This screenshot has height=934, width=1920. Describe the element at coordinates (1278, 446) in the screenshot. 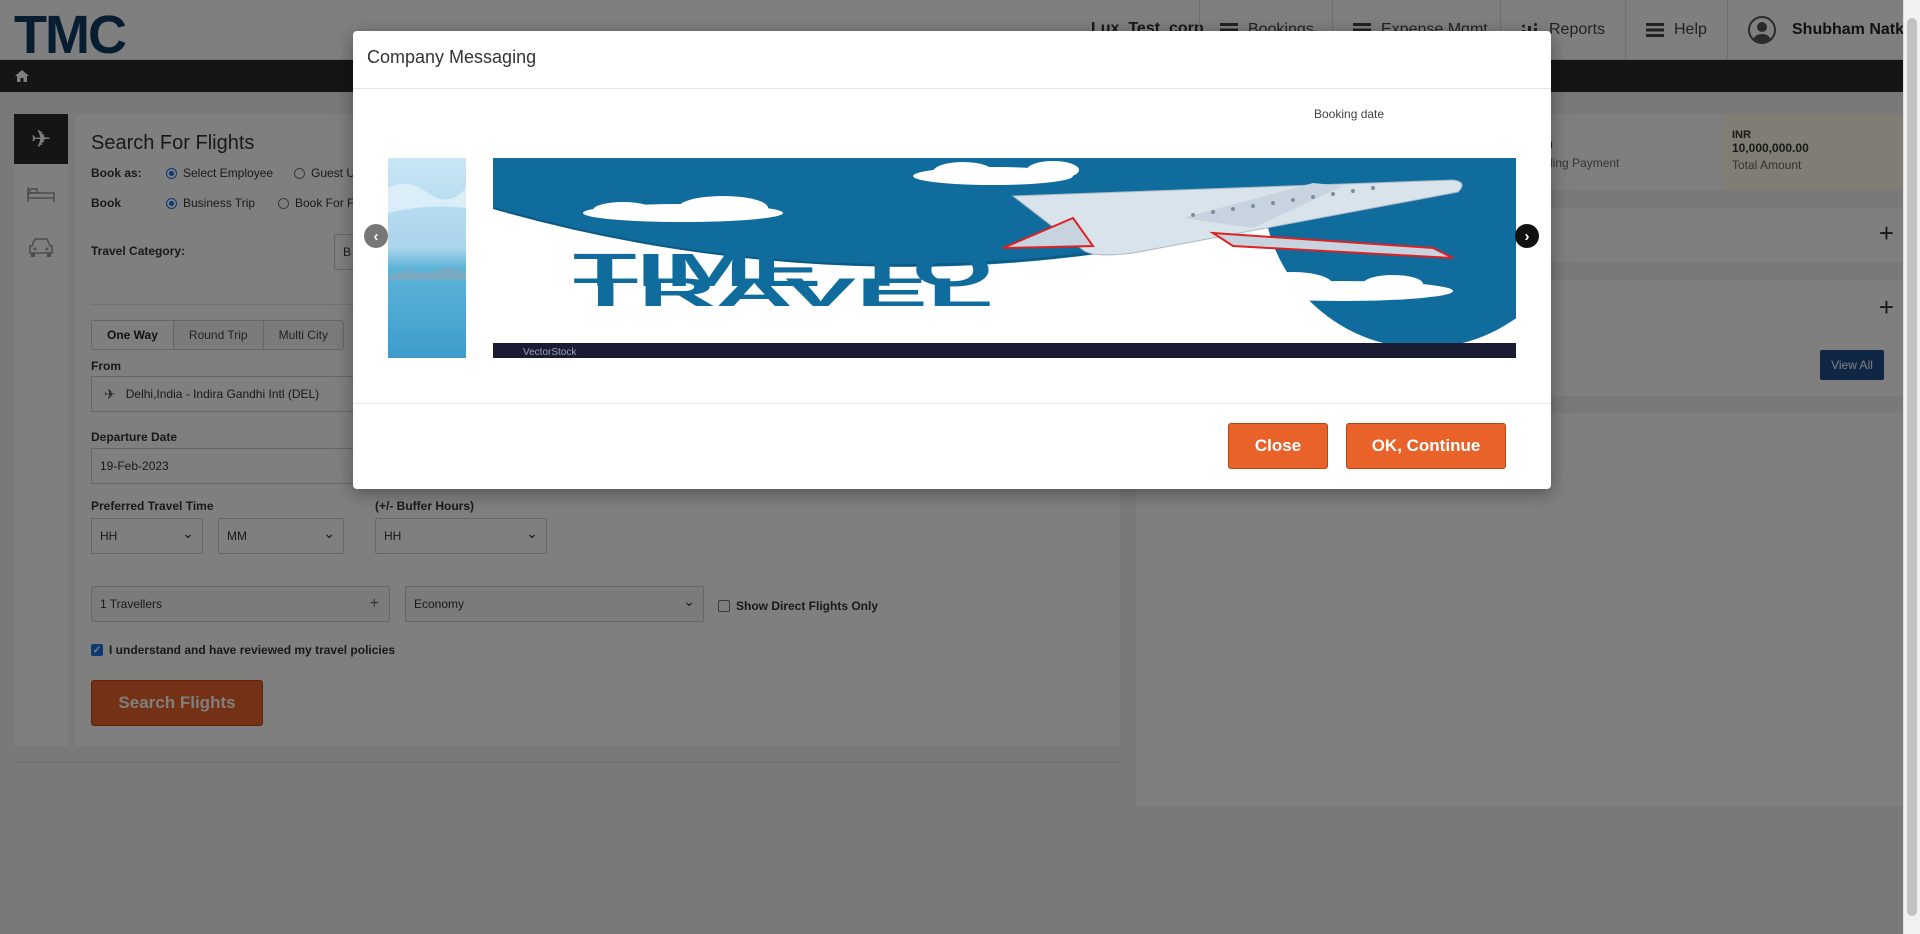

I see `close-button: Close` at that location.